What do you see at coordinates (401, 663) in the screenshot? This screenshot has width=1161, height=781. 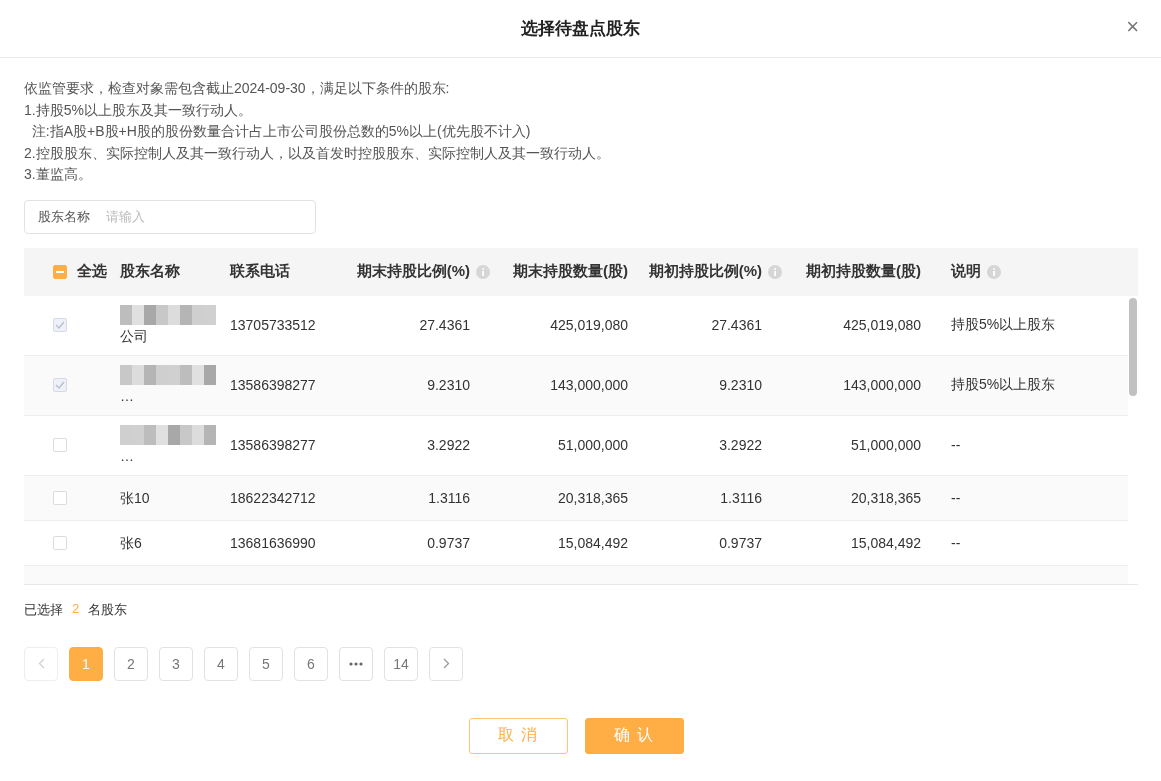 I see `page-button: 14` at bounding box center [401, 663].